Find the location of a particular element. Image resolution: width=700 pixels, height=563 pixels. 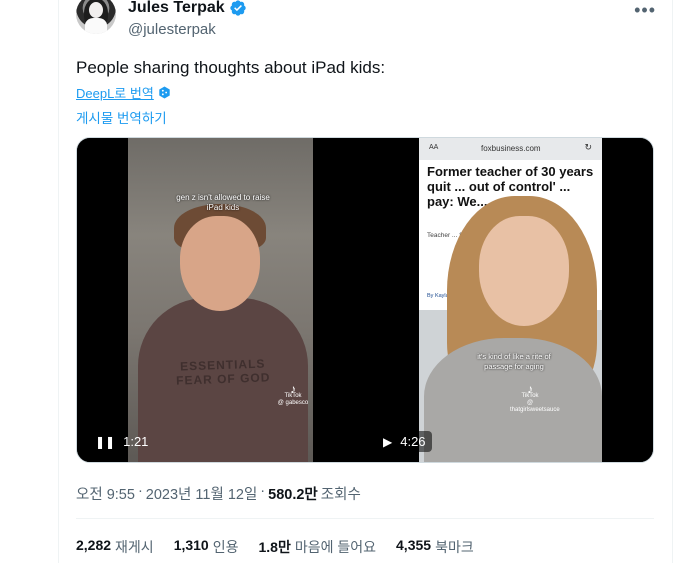

column-border-right is located at coordinates (672, 281).